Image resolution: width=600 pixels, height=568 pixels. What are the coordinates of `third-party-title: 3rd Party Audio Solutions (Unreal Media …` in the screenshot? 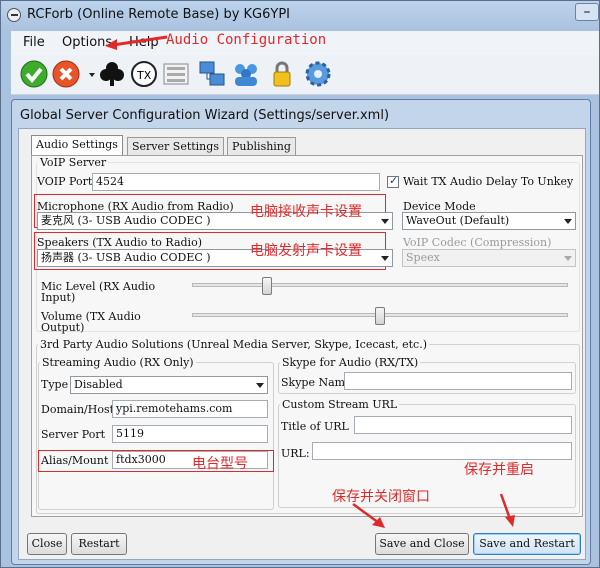 It's located at (233, 344).